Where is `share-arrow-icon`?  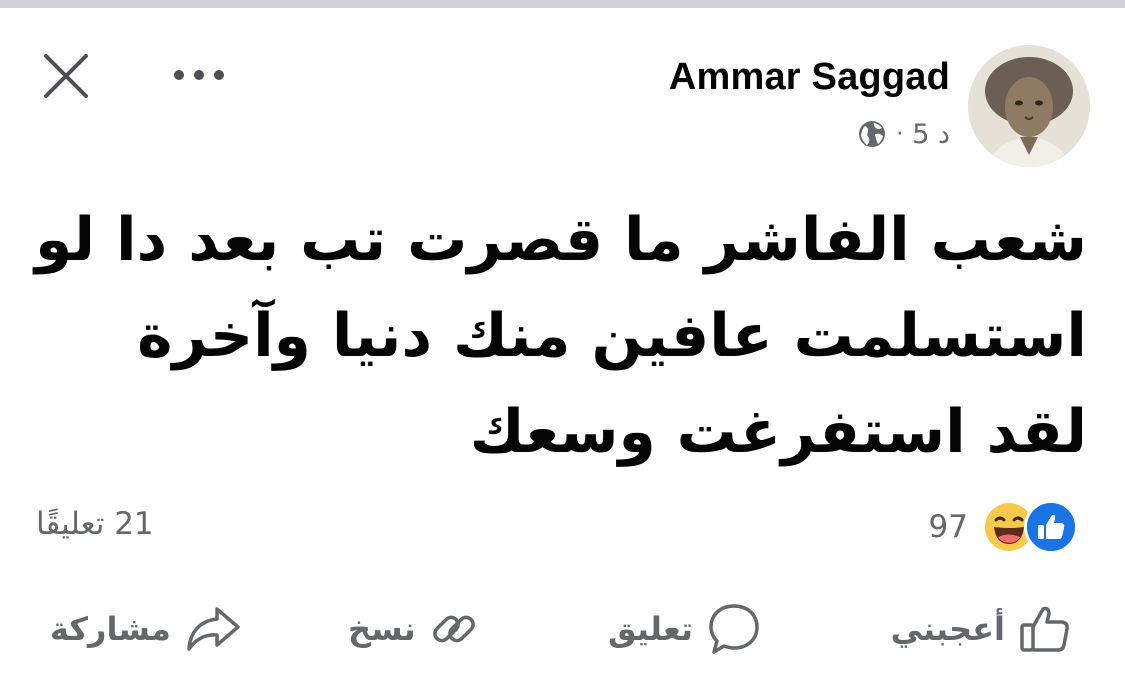 share-arrow-icon is located at coordinates (213, 629).